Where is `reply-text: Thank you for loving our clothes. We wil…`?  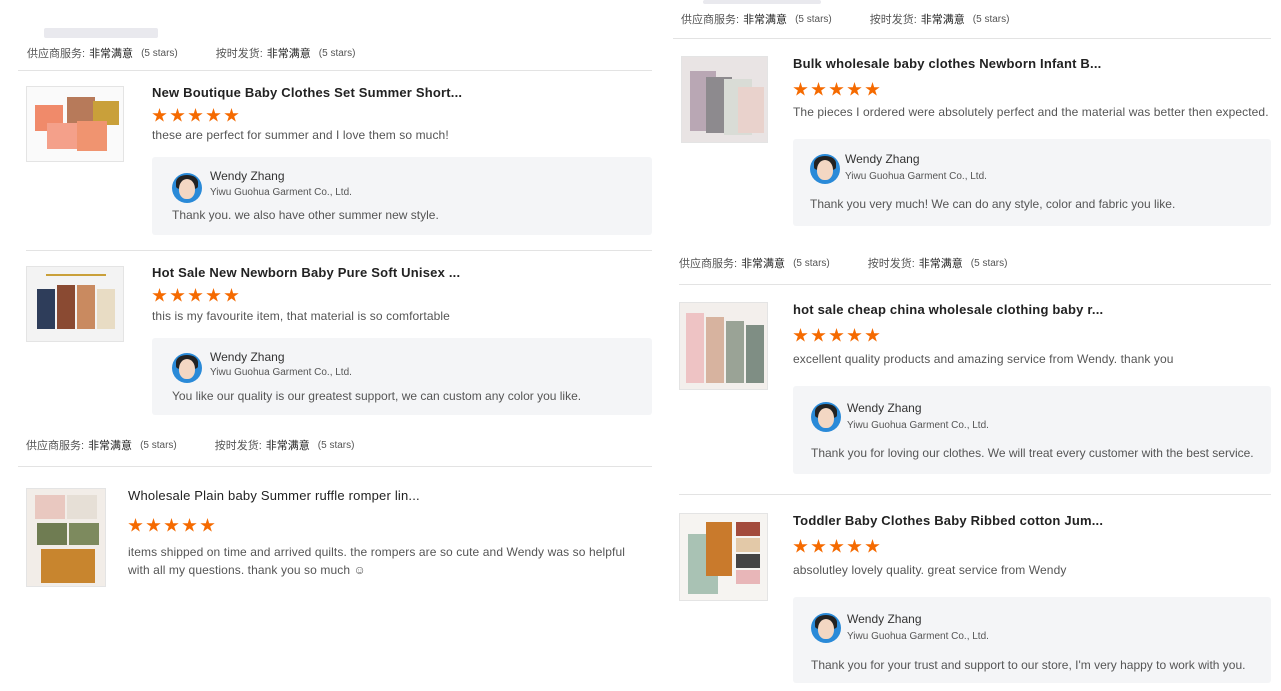
reply-text: Thank you for loving our clothes. We wil… is located at coordinates (1032, 453).